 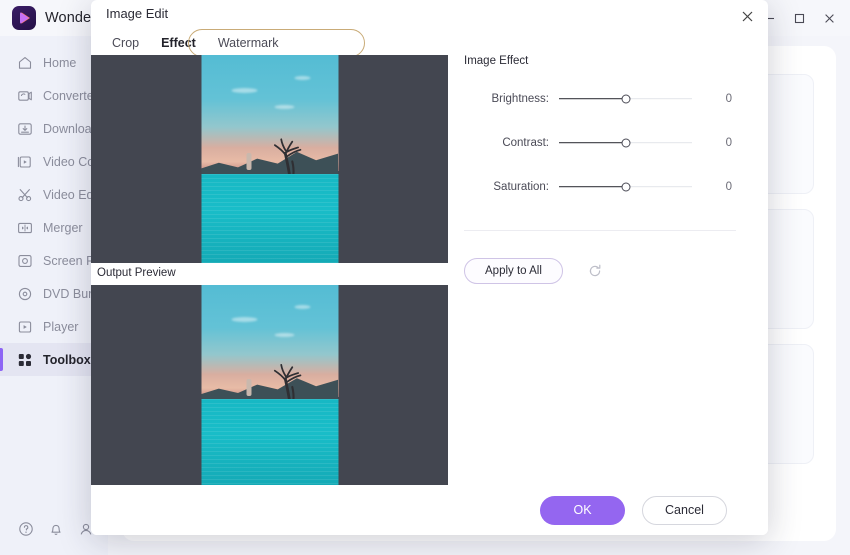 What do you see at coordinates (747, 16) in the screenshot?
I see `dialog-close-icon` at bounding box center [747, 16].